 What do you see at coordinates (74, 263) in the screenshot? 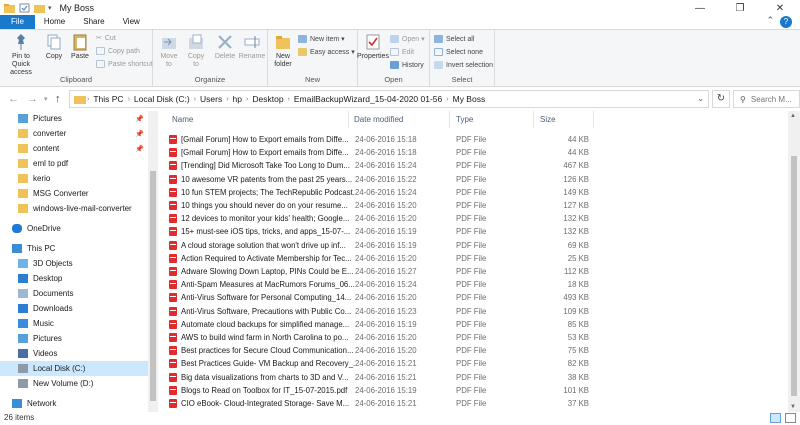
I see `sidebar-item-3d-objects: 3D Objects` at bounding box center [74, 263].